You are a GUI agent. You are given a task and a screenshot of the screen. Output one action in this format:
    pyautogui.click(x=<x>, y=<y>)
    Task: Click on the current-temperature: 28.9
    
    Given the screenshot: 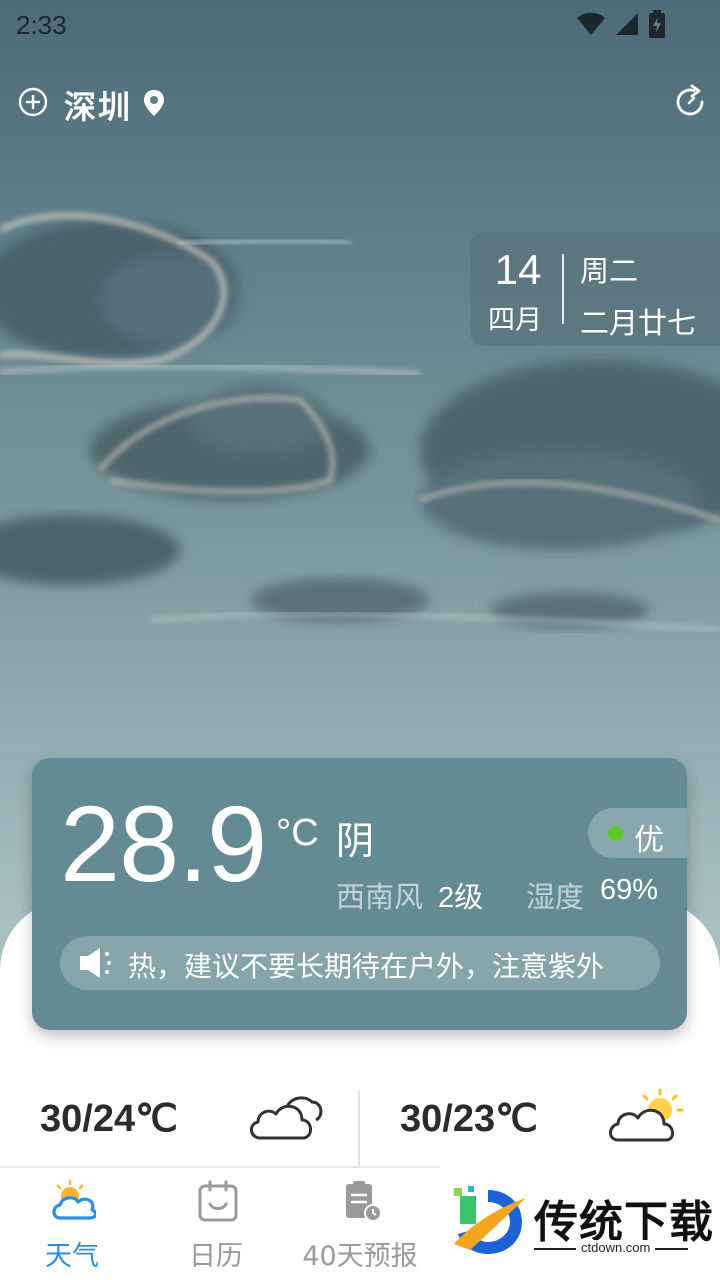 What is the action you would take?
    pyautogui.click(x=163, y=843)
    